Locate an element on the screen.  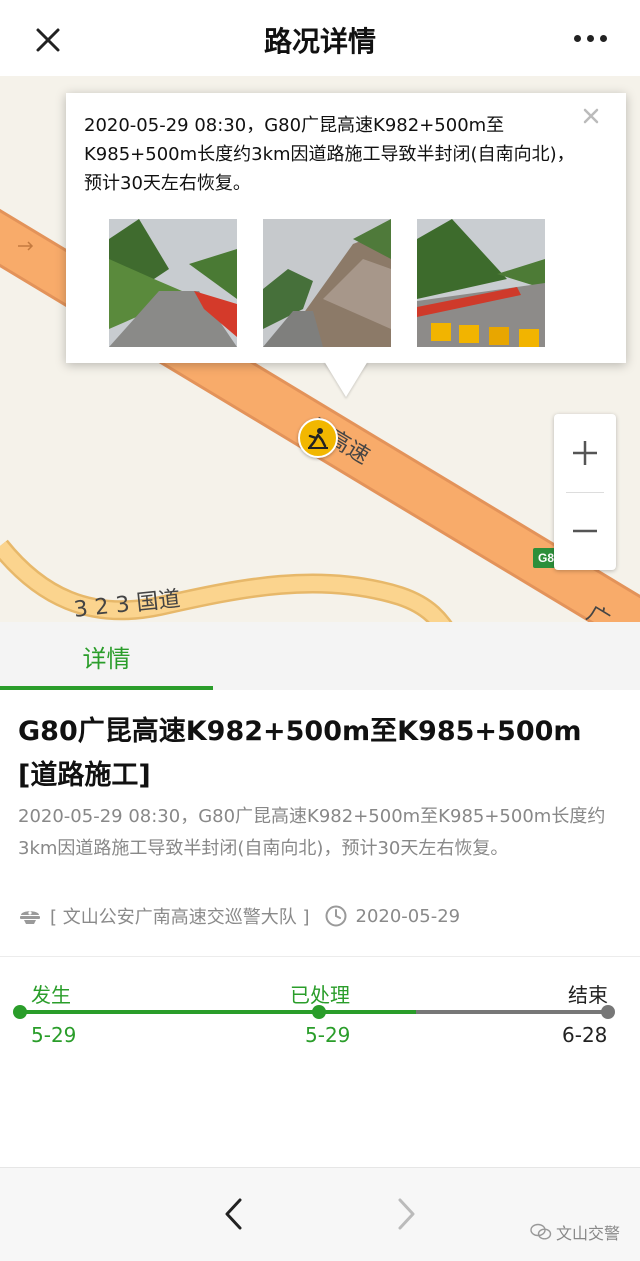
timeline-label-occurred: 发生 is located at coordinates (51, 995).